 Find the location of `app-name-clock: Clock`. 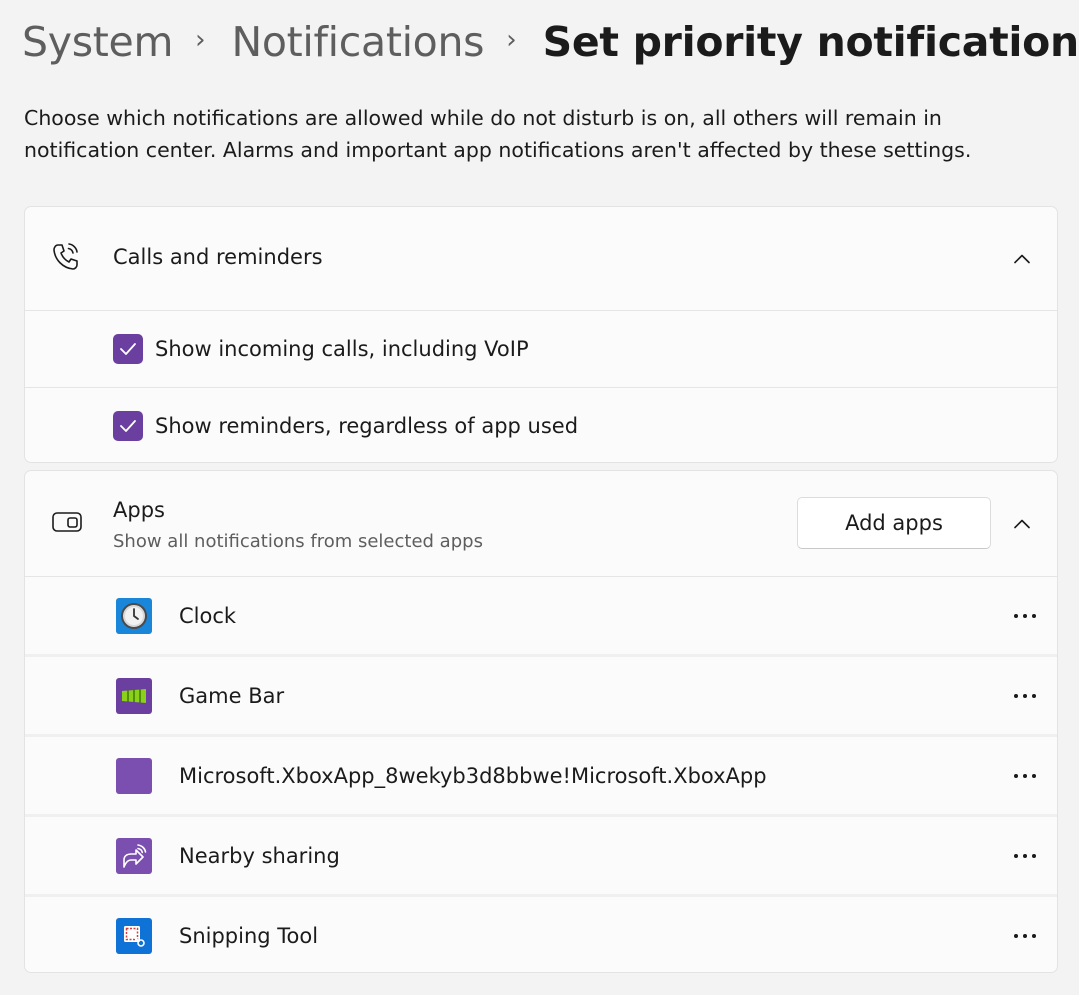

app-name-clock: Clock is located at coordinates (208, 615).